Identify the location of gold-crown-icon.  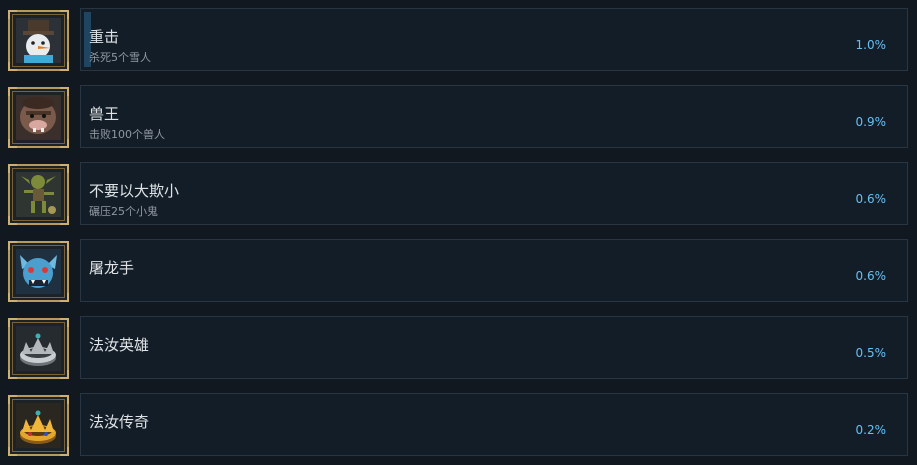
(38, 425).